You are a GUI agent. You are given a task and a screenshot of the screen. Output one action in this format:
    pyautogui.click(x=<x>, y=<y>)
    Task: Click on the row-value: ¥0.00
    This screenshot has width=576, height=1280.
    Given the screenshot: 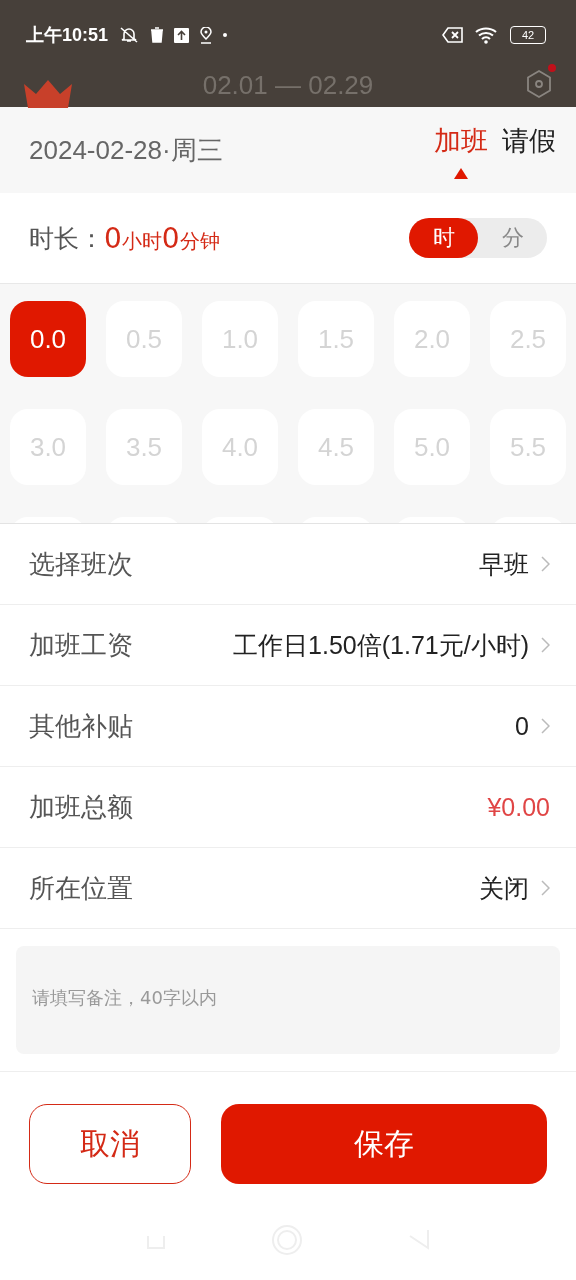 What is the action you would take?
    pyautogui.click(x=518, y=807)
    